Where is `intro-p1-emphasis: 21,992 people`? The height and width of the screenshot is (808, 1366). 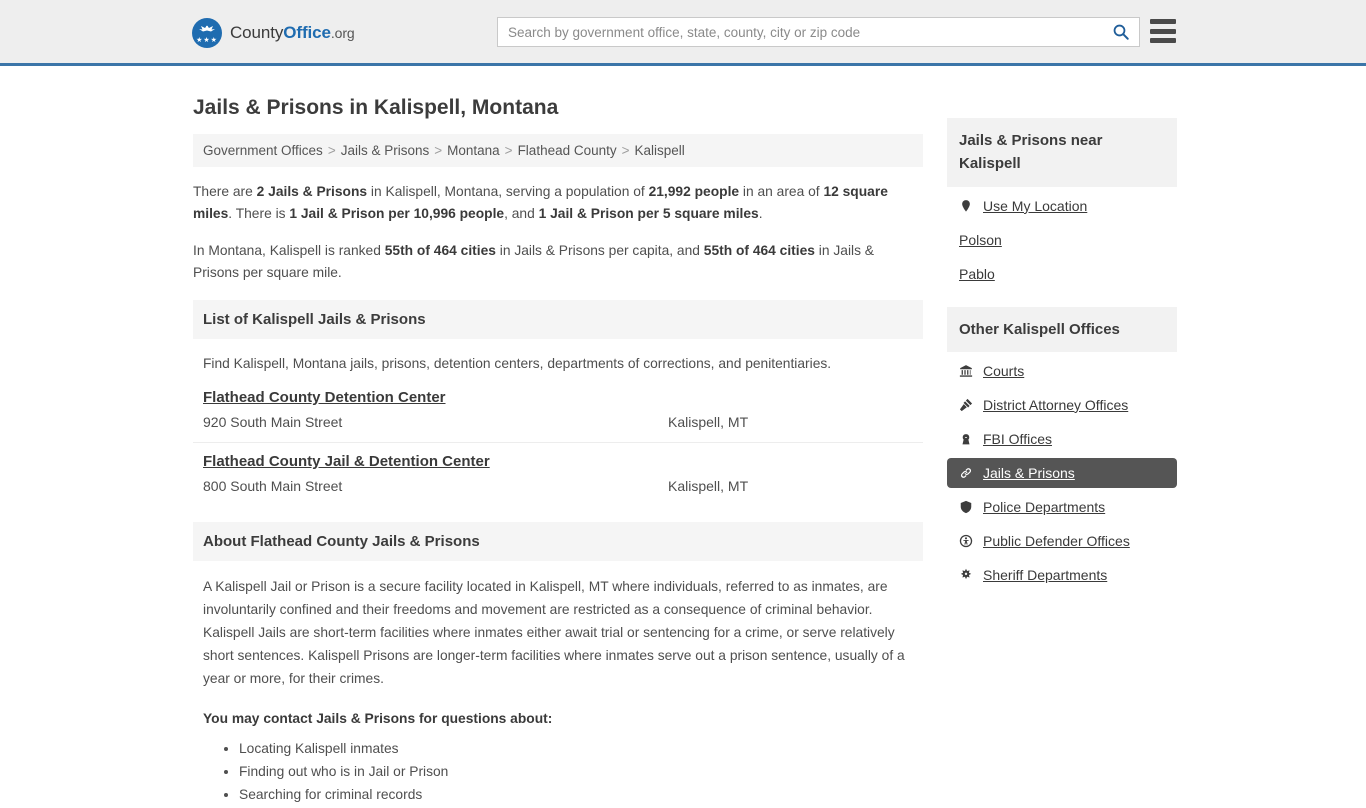 intro-p1-emphasis: 21,992 people is located at coordinates (694, 191).